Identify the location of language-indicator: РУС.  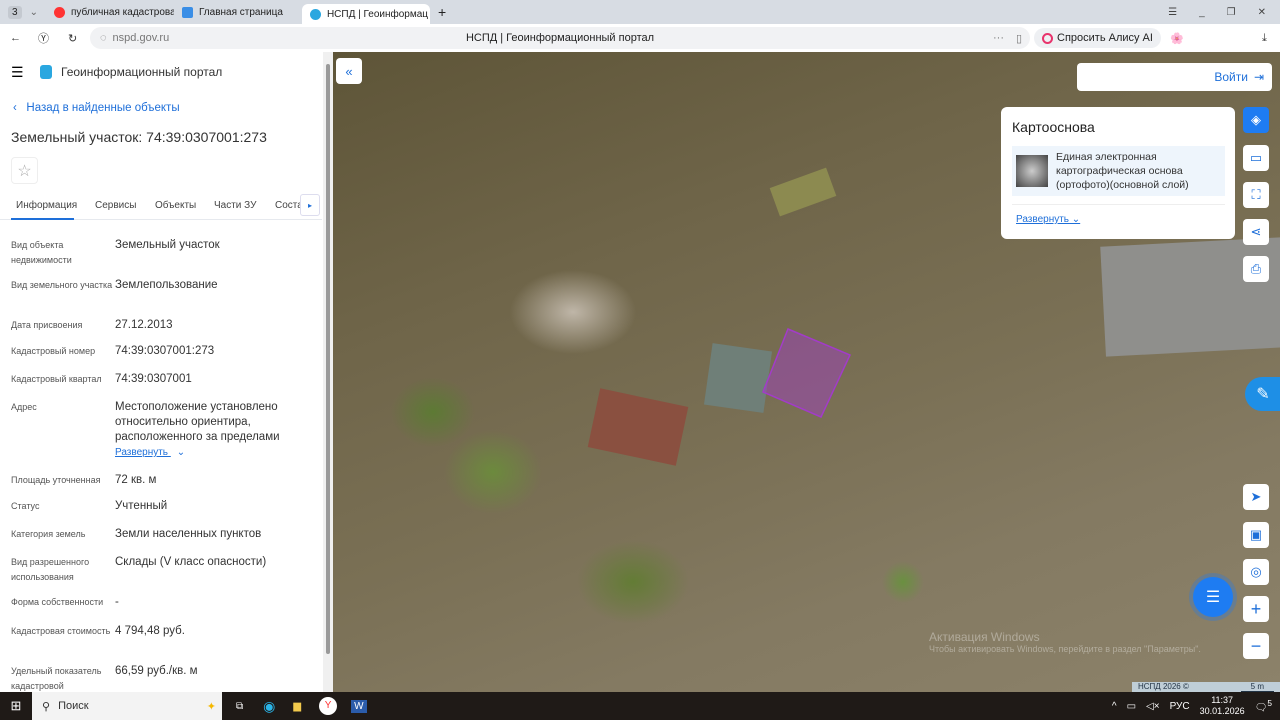
(1180, 706).